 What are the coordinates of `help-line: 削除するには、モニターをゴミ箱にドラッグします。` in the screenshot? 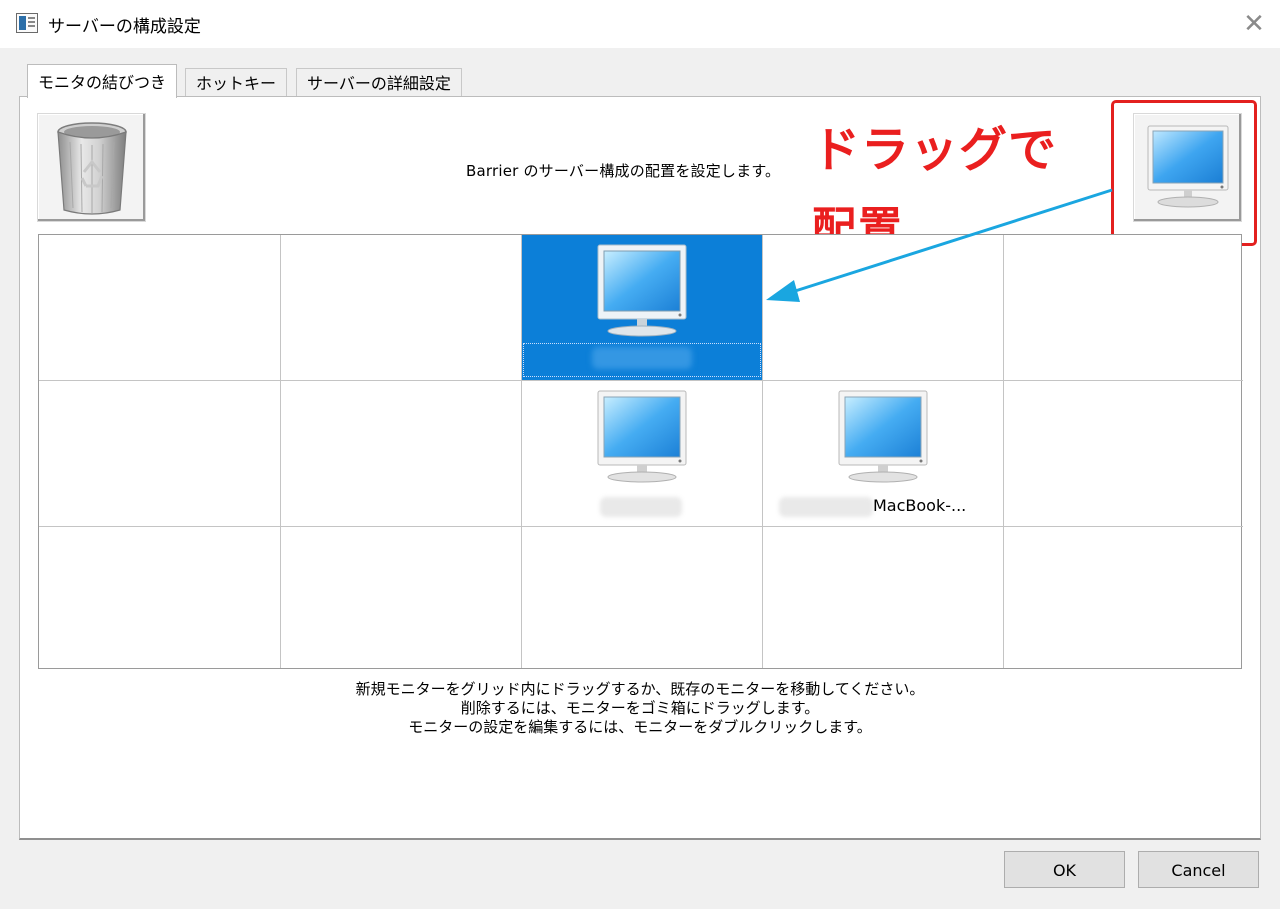 It's located at (640, 708).